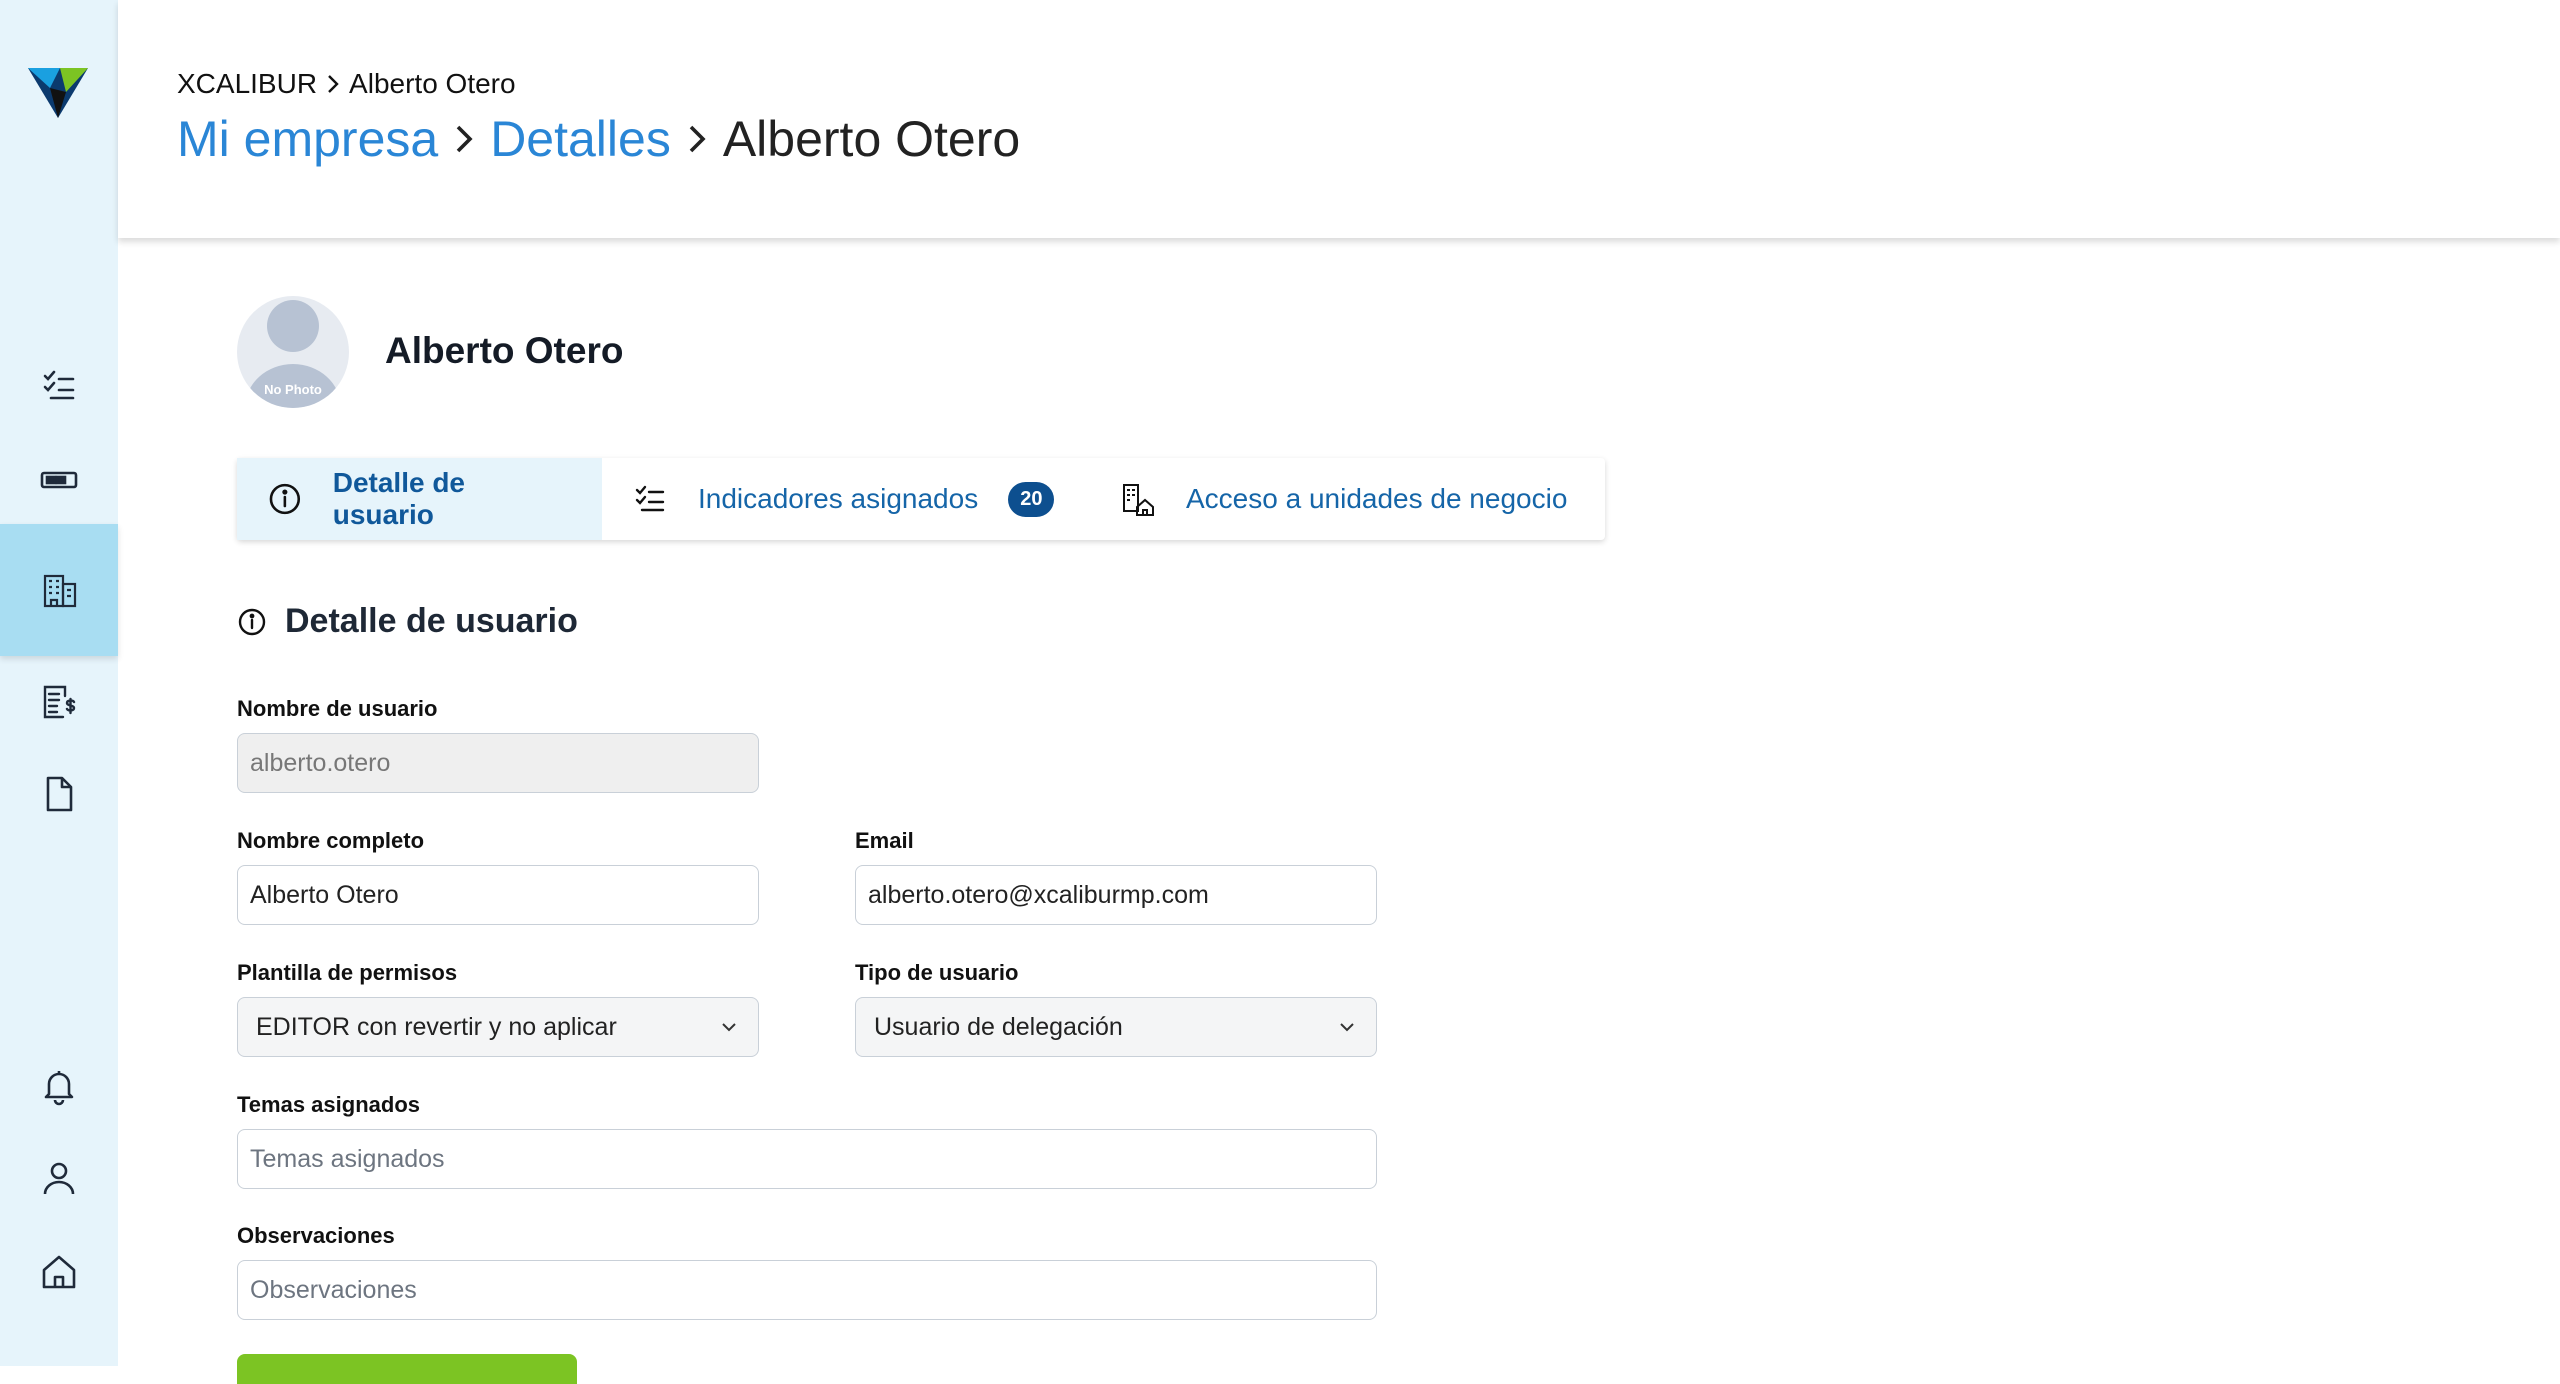  Describe the element at coordinates (293, 352) in the screenshot. I see `avatar: No Photo` at that location.